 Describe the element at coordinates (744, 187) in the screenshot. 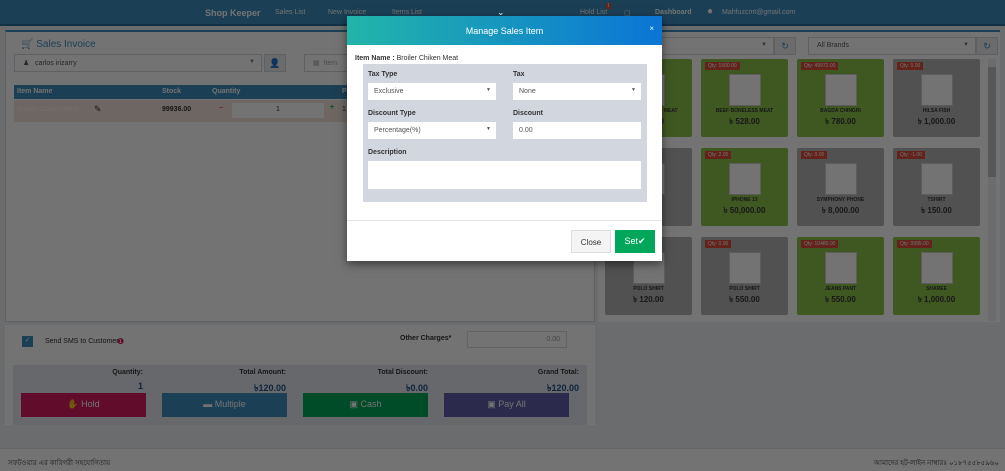

I see `product-card: Qty: 2.00 IPHONE 13 ৳ 50,000.00` at that location.